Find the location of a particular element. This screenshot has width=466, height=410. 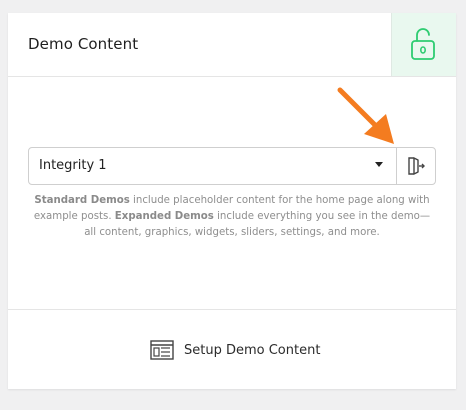

demo-select: Integrity 1 is located at coordinates (213, 166).